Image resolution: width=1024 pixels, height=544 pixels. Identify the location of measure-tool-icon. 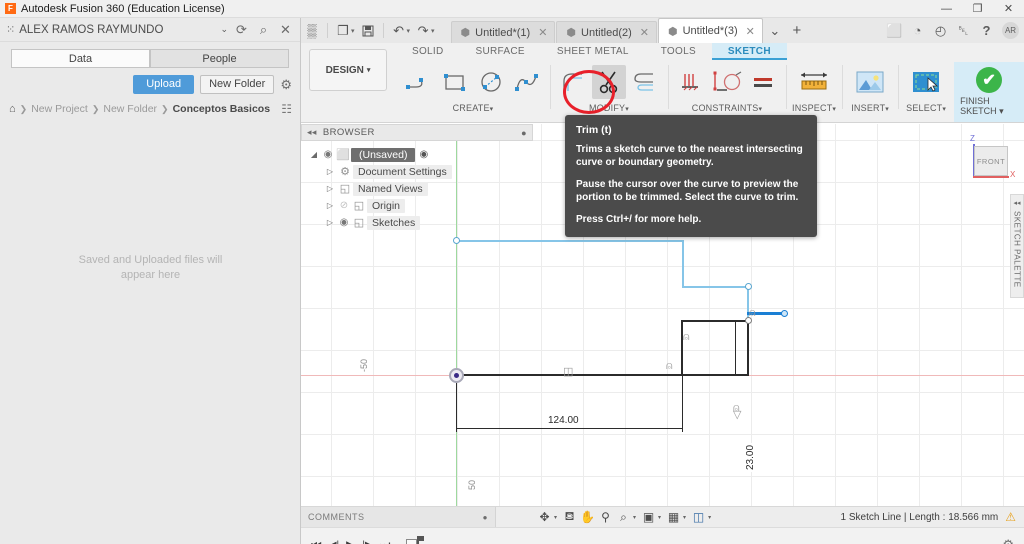
(814, 82).